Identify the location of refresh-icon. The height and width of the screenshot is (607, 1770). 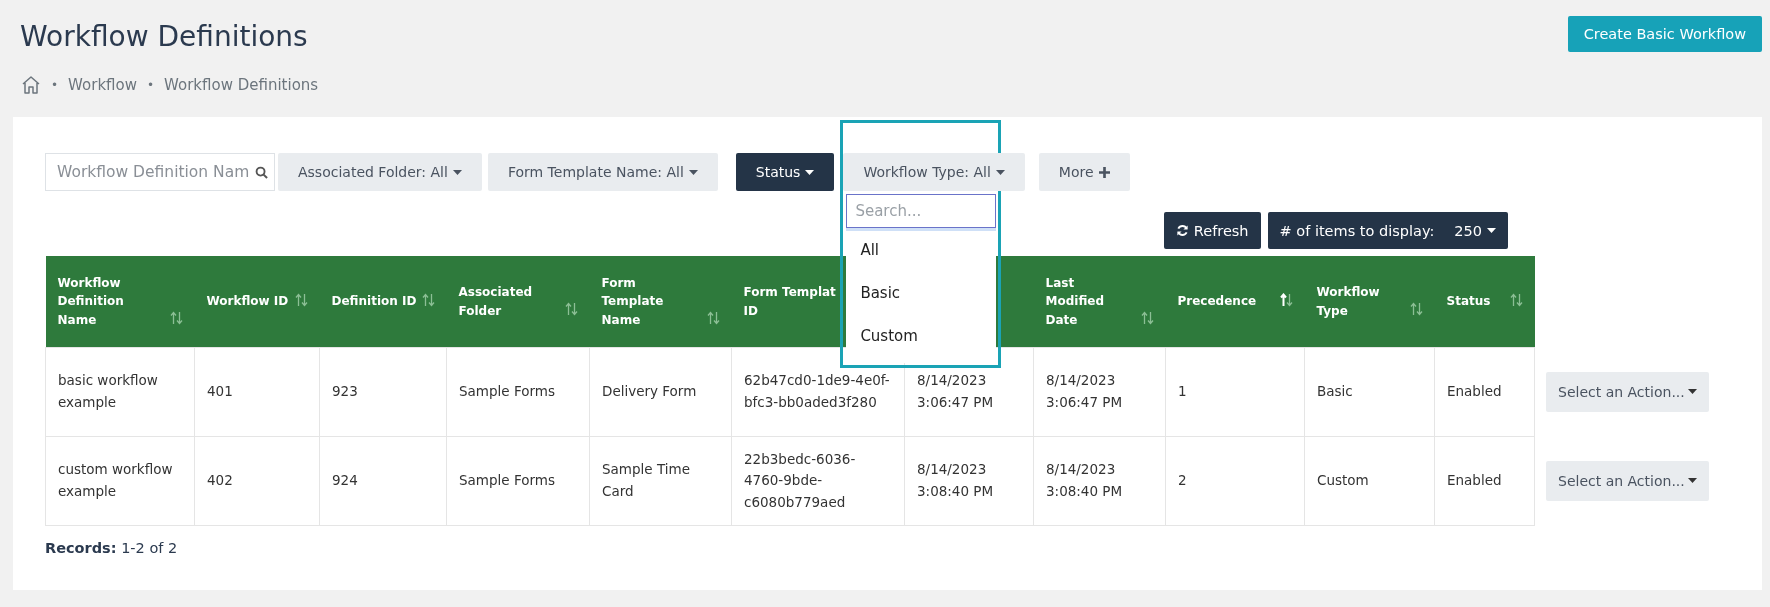
(1182, 230).